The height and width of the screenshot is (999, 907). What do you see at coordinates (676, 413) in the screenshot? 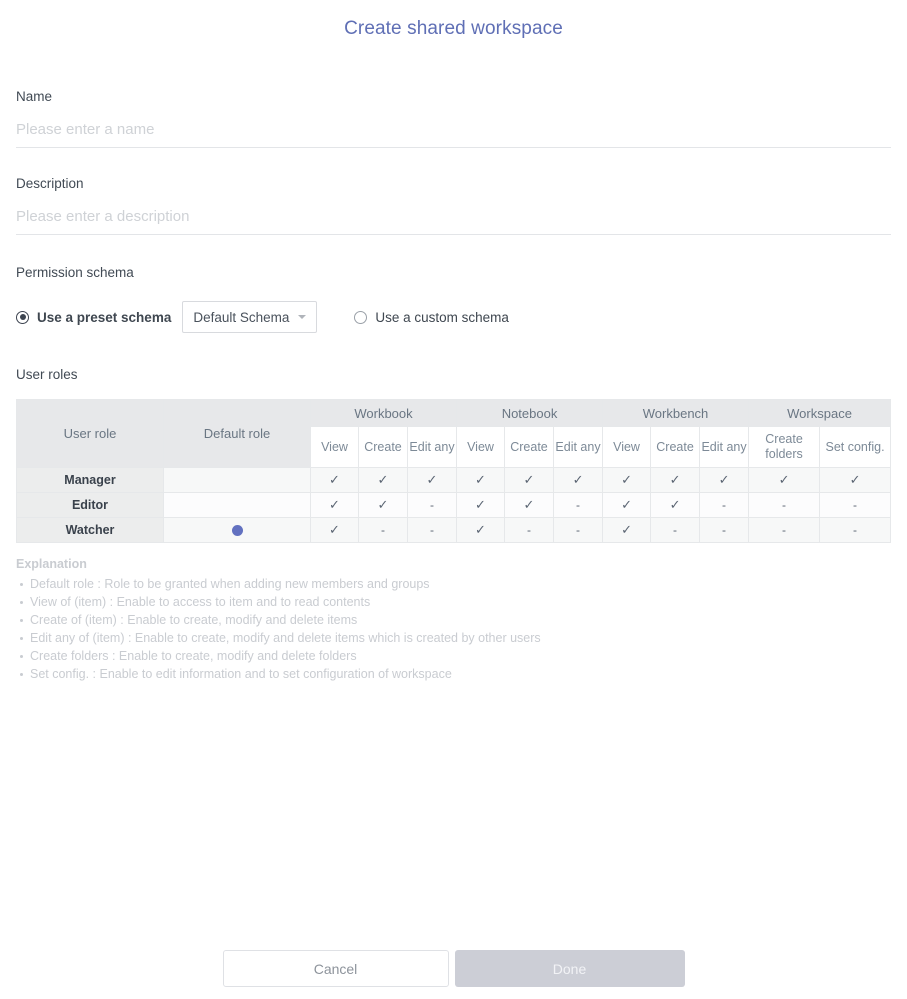
I see `header-group-workbench: Workbench` at bounding box center [676, 413].